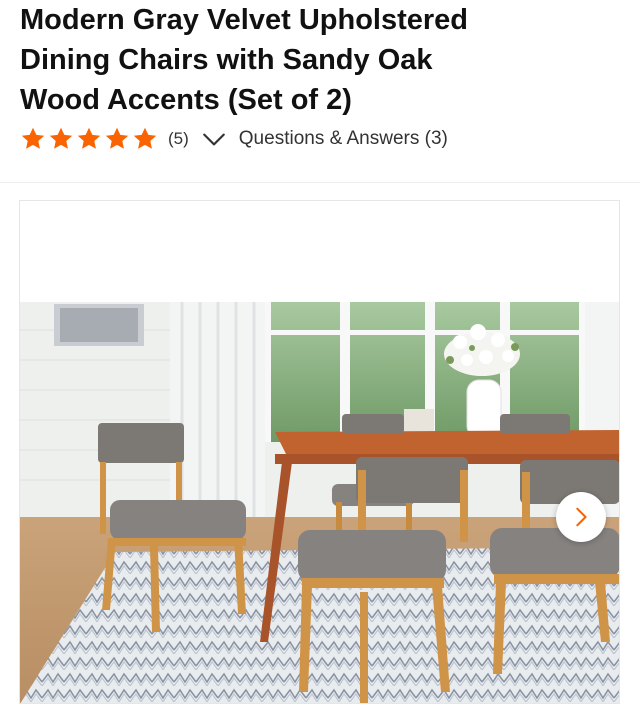  I want to click on star-rating, so click(89, 139).